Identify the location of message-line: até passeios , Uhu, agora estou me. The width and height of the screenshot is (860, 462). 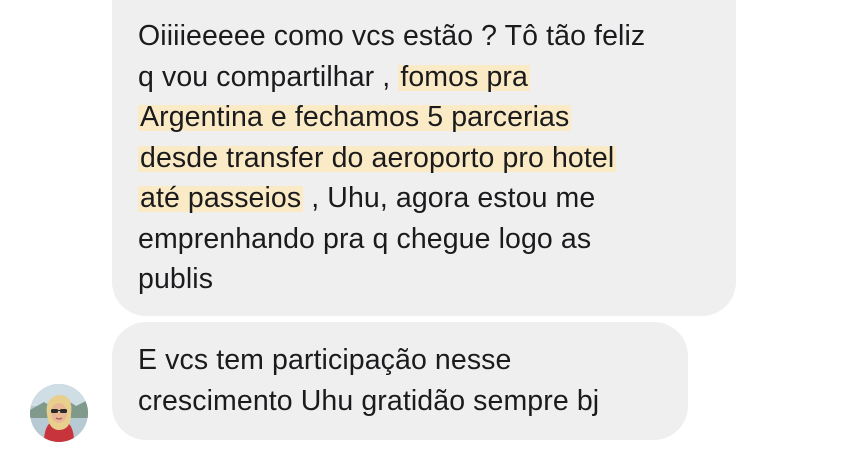
(427, 198).